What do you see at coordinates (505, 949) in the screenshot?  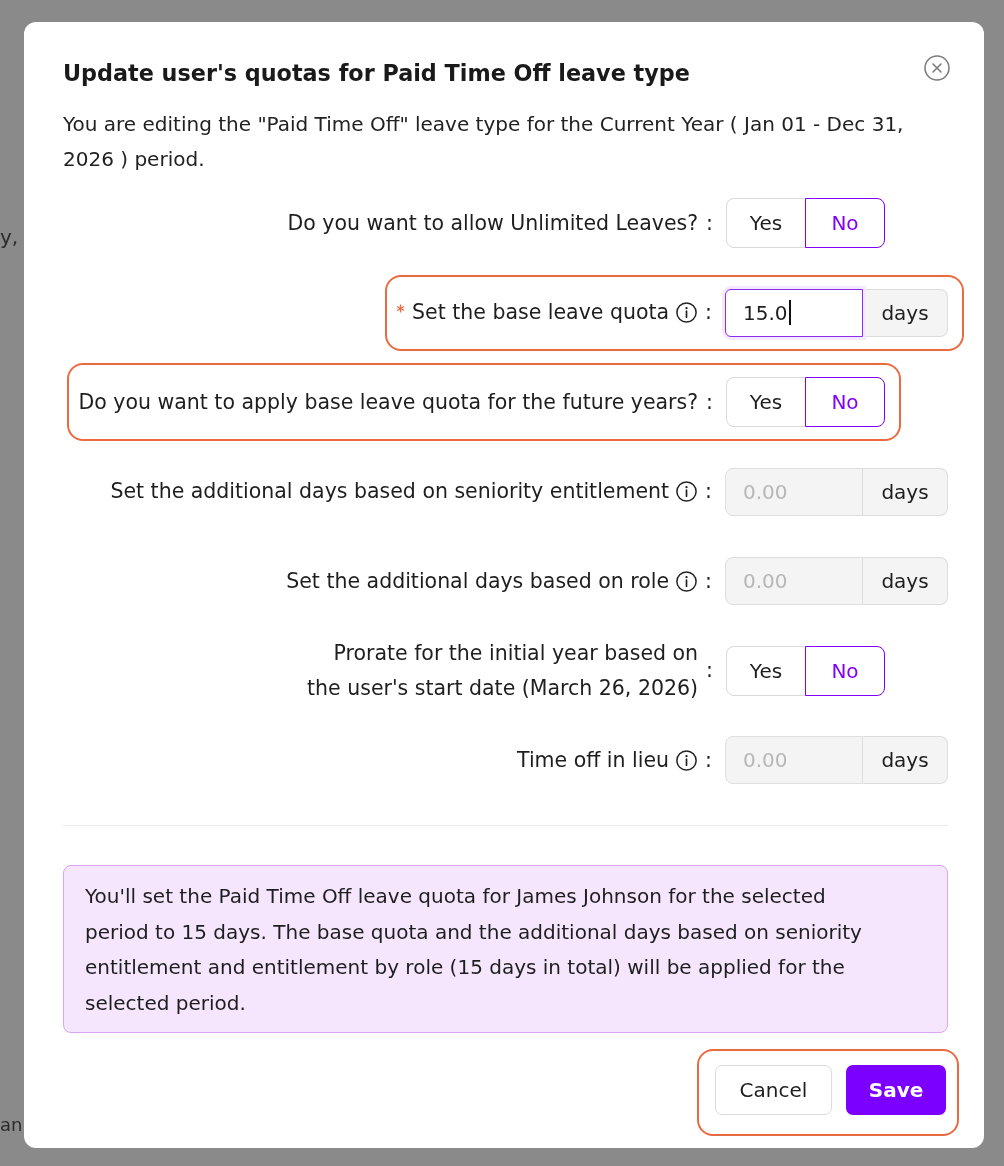 I see `summary-notice: You'll set the Paid Time Off leave quota for James Johnson for the selected period to 15 days. The base quota and the additional days based on seniority entitlement and entitlement by role (15 days in total) will be applied for the selected period.` at bounding box center [505, 949].